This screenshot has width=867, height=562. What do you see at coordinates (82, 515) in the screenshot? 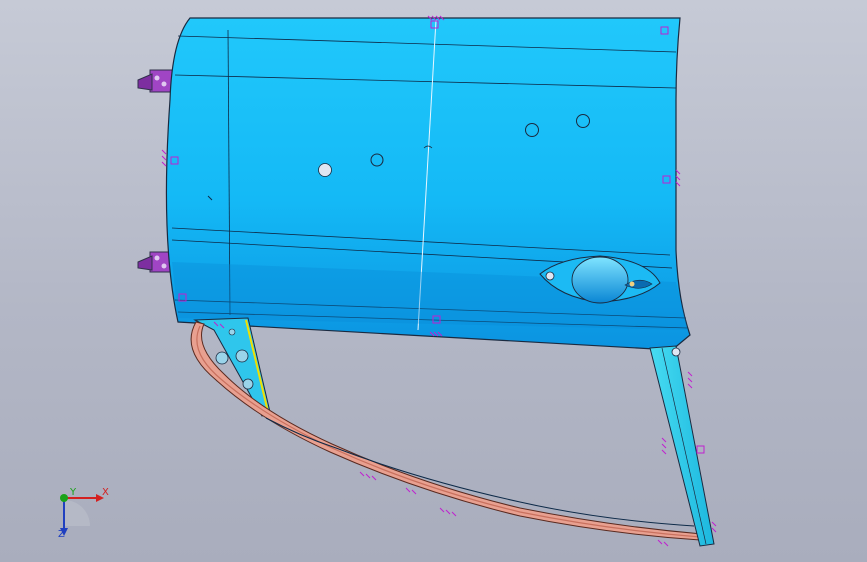
I see `axis-triad` at bounding box center [82, 515].